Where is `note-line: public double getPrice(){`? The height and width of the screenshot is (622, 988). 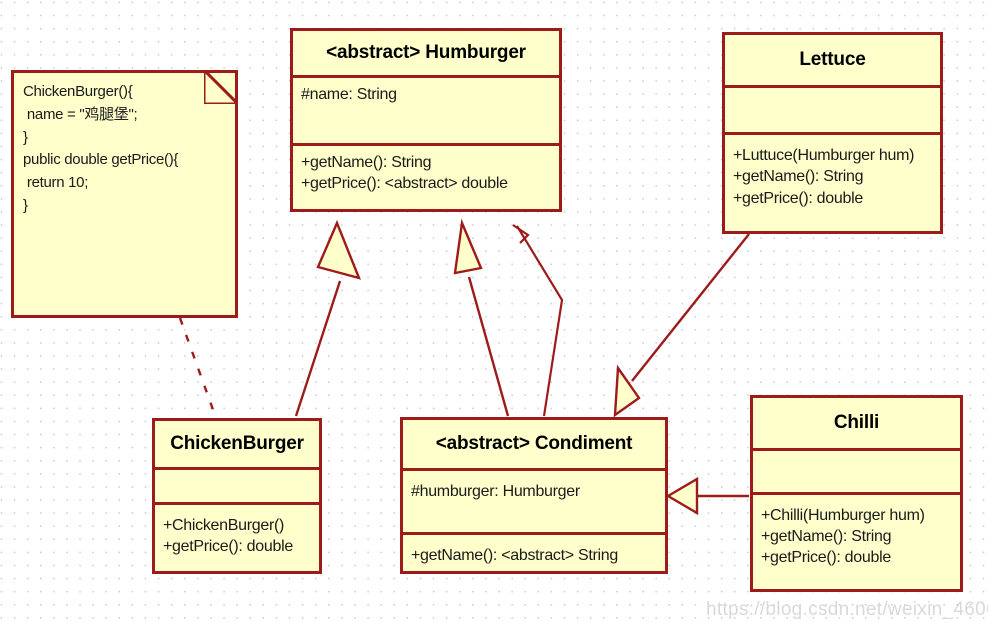 note-line: public double getPrice(){ is located at coordinates (101, 160).